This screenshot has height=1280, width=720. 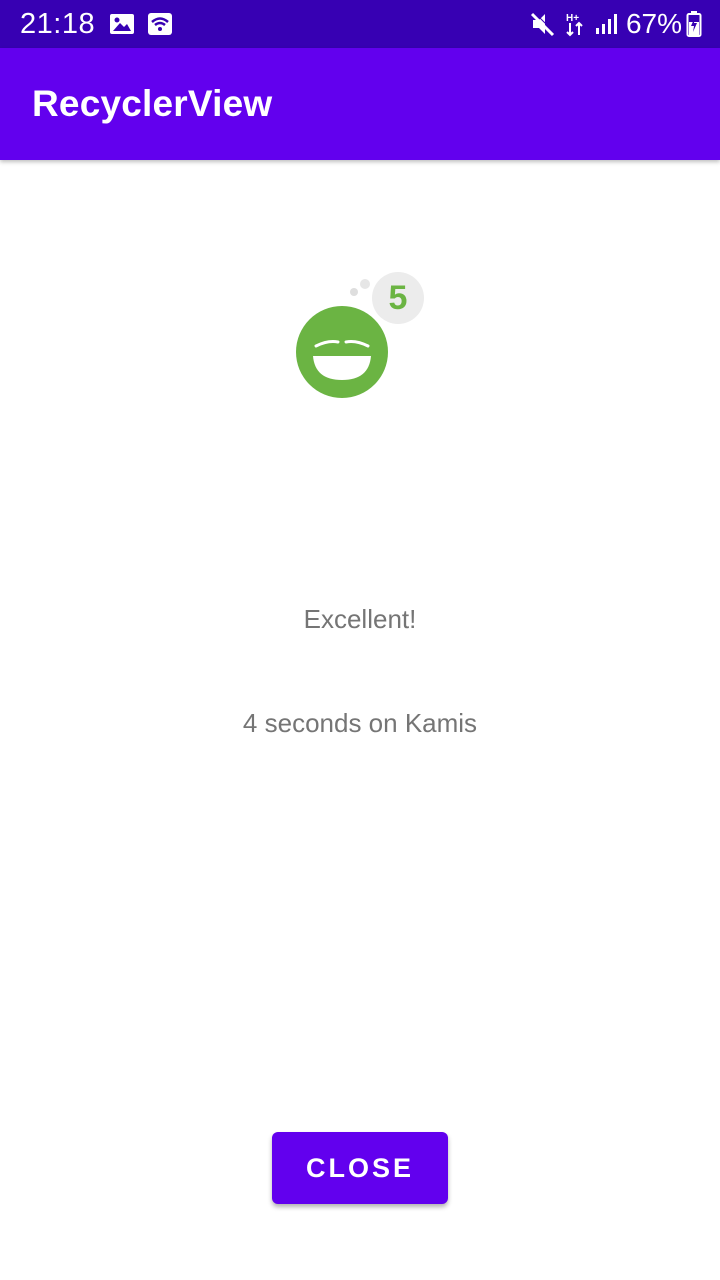 I want to click on mute-icon, so click(x=543, y=24).